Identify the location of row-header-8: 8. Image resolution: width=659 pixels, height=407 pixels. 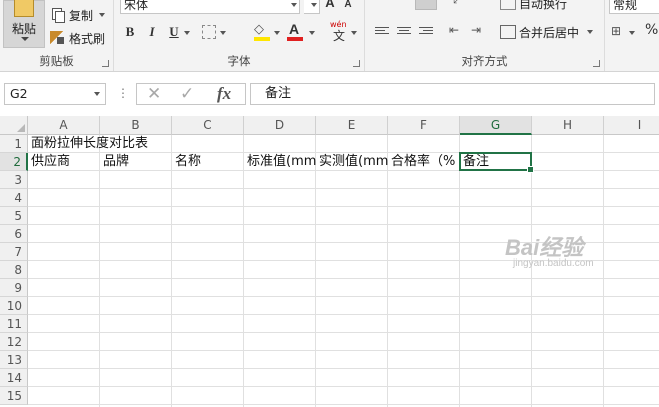
(14, 270).